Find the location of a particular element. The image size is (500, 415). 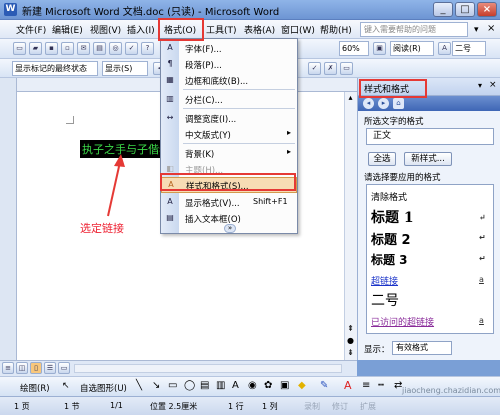

wordart-icon: A is located at coordinates (235, 385).